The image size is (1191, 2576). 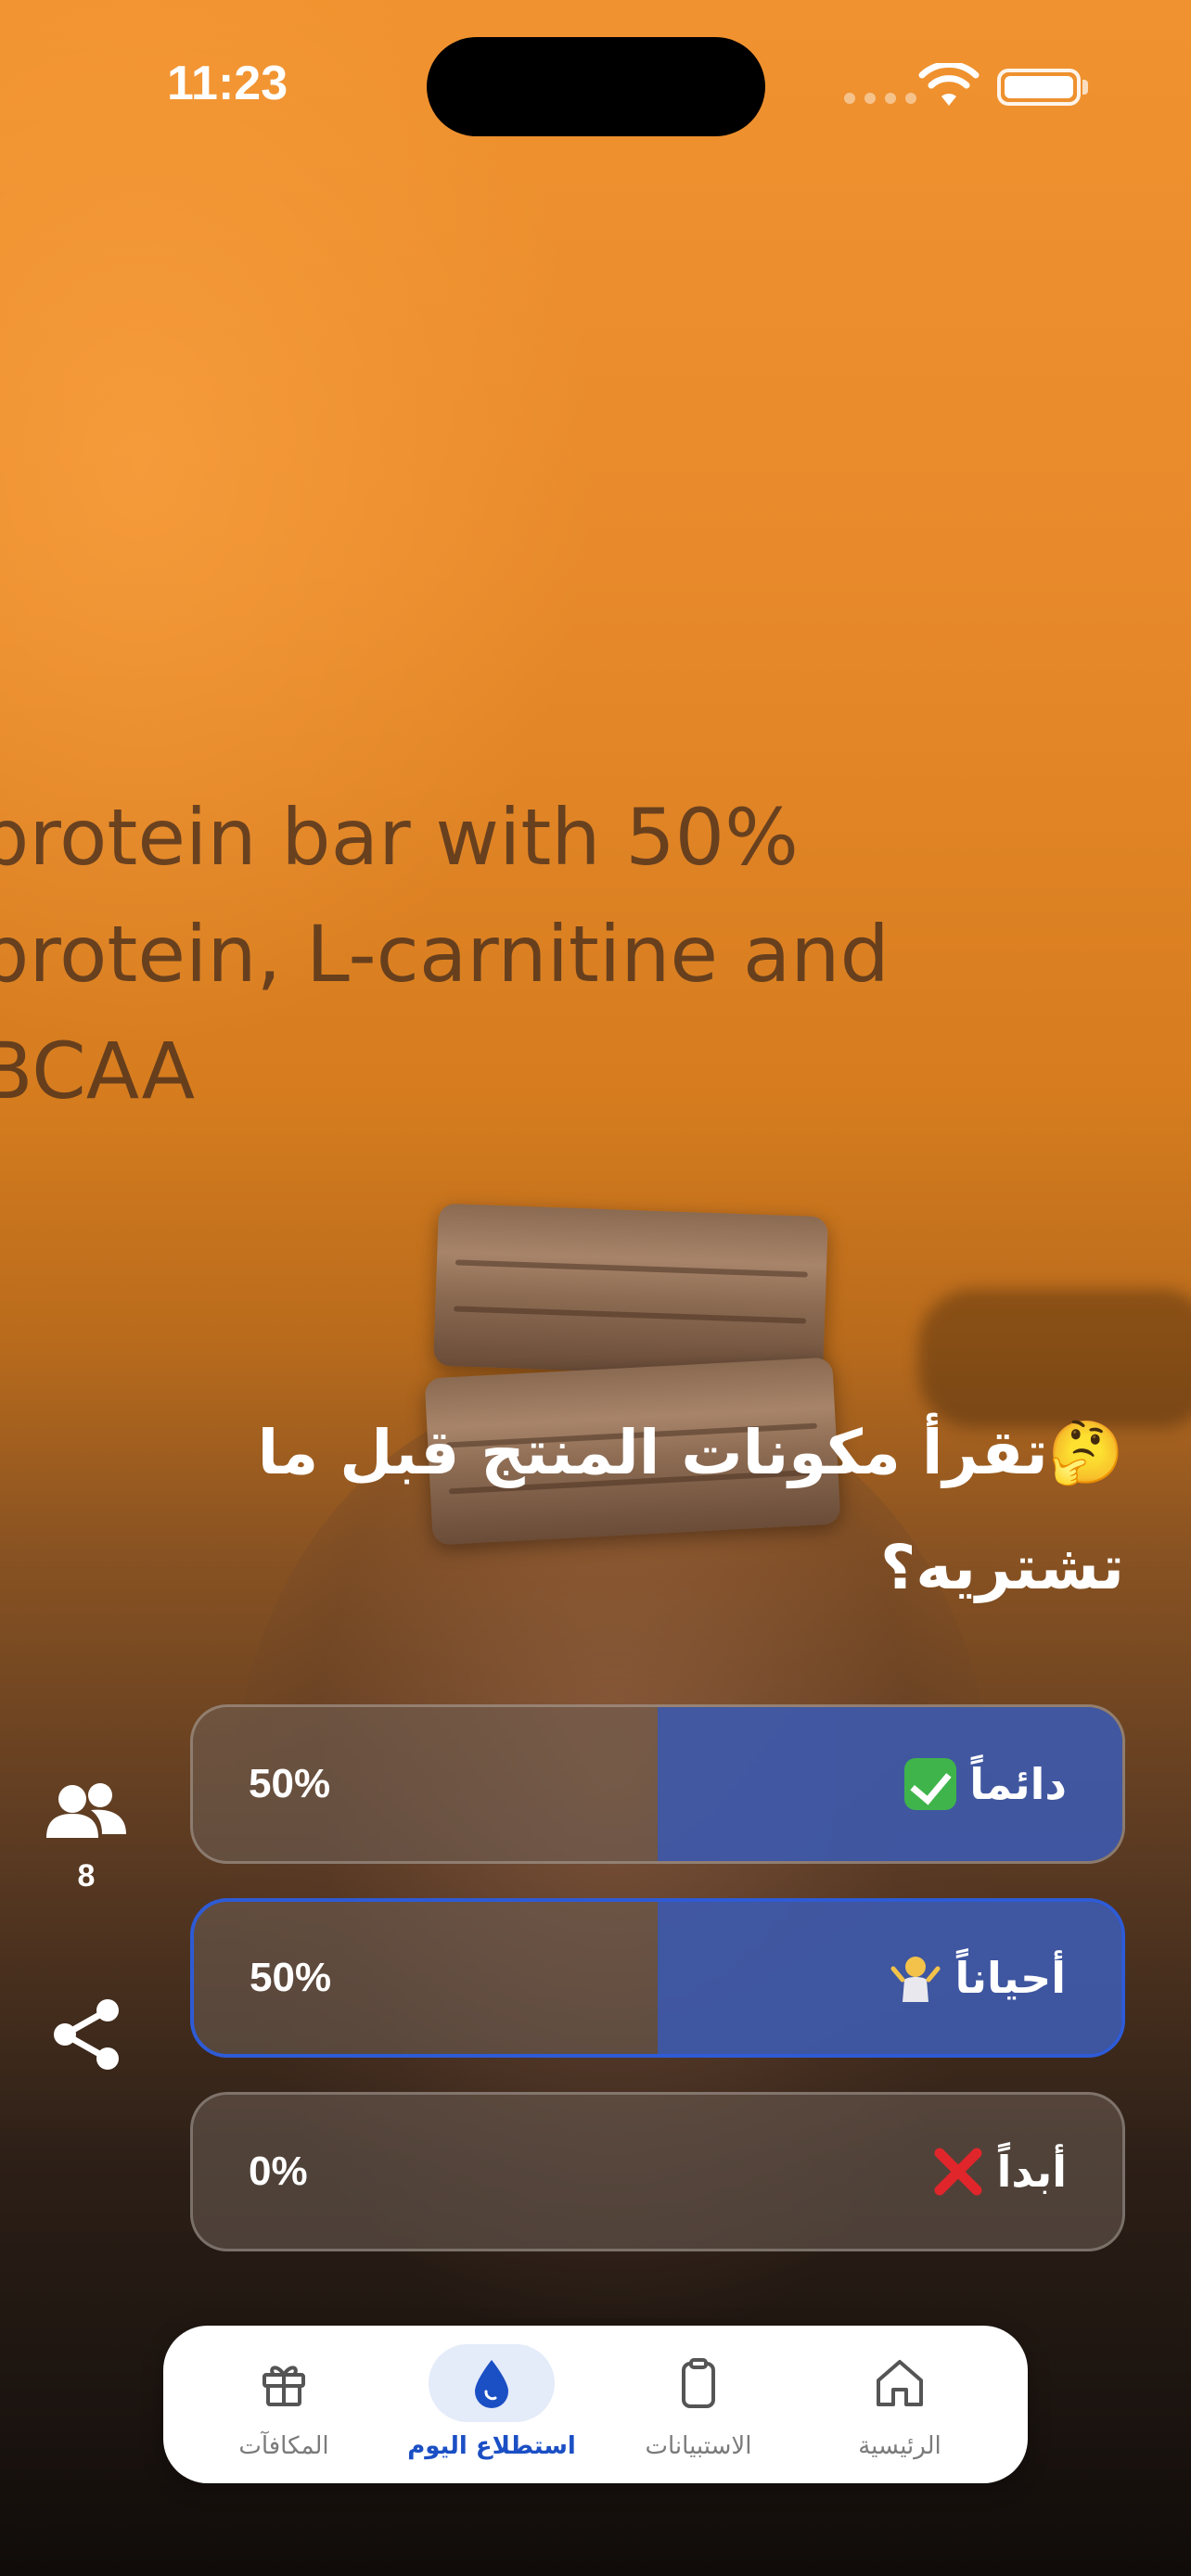 I want to click on tab-rewards: المكافآت, so click(x=284, y=2405).